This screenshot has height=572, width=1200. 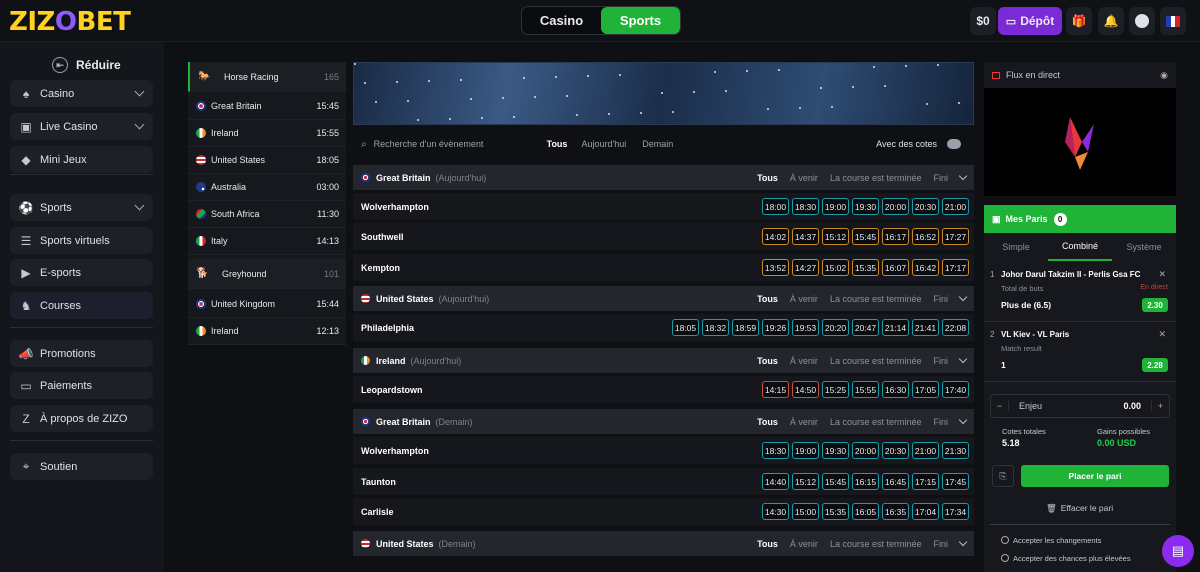 What do you see at coordinates (925, 389) in the screenshot?
I see `race-time-button: 17:05` at bounding box center [925, 389].